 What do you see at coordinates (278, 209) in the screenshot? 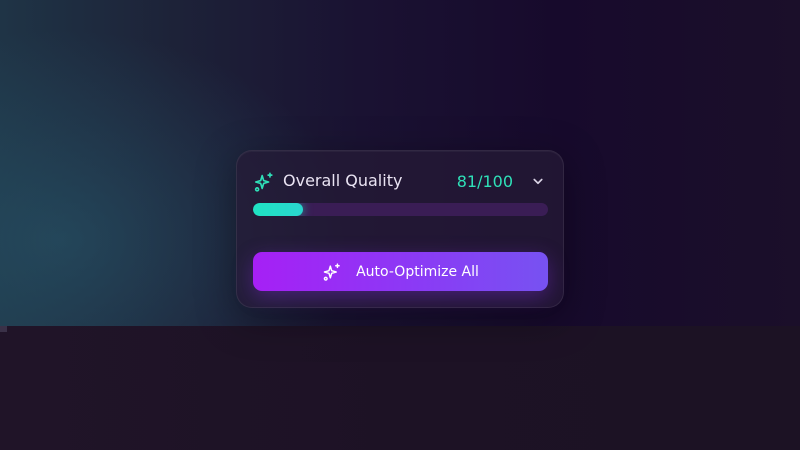
I see `quality-progress-fill` at bounding box center [278, 209].